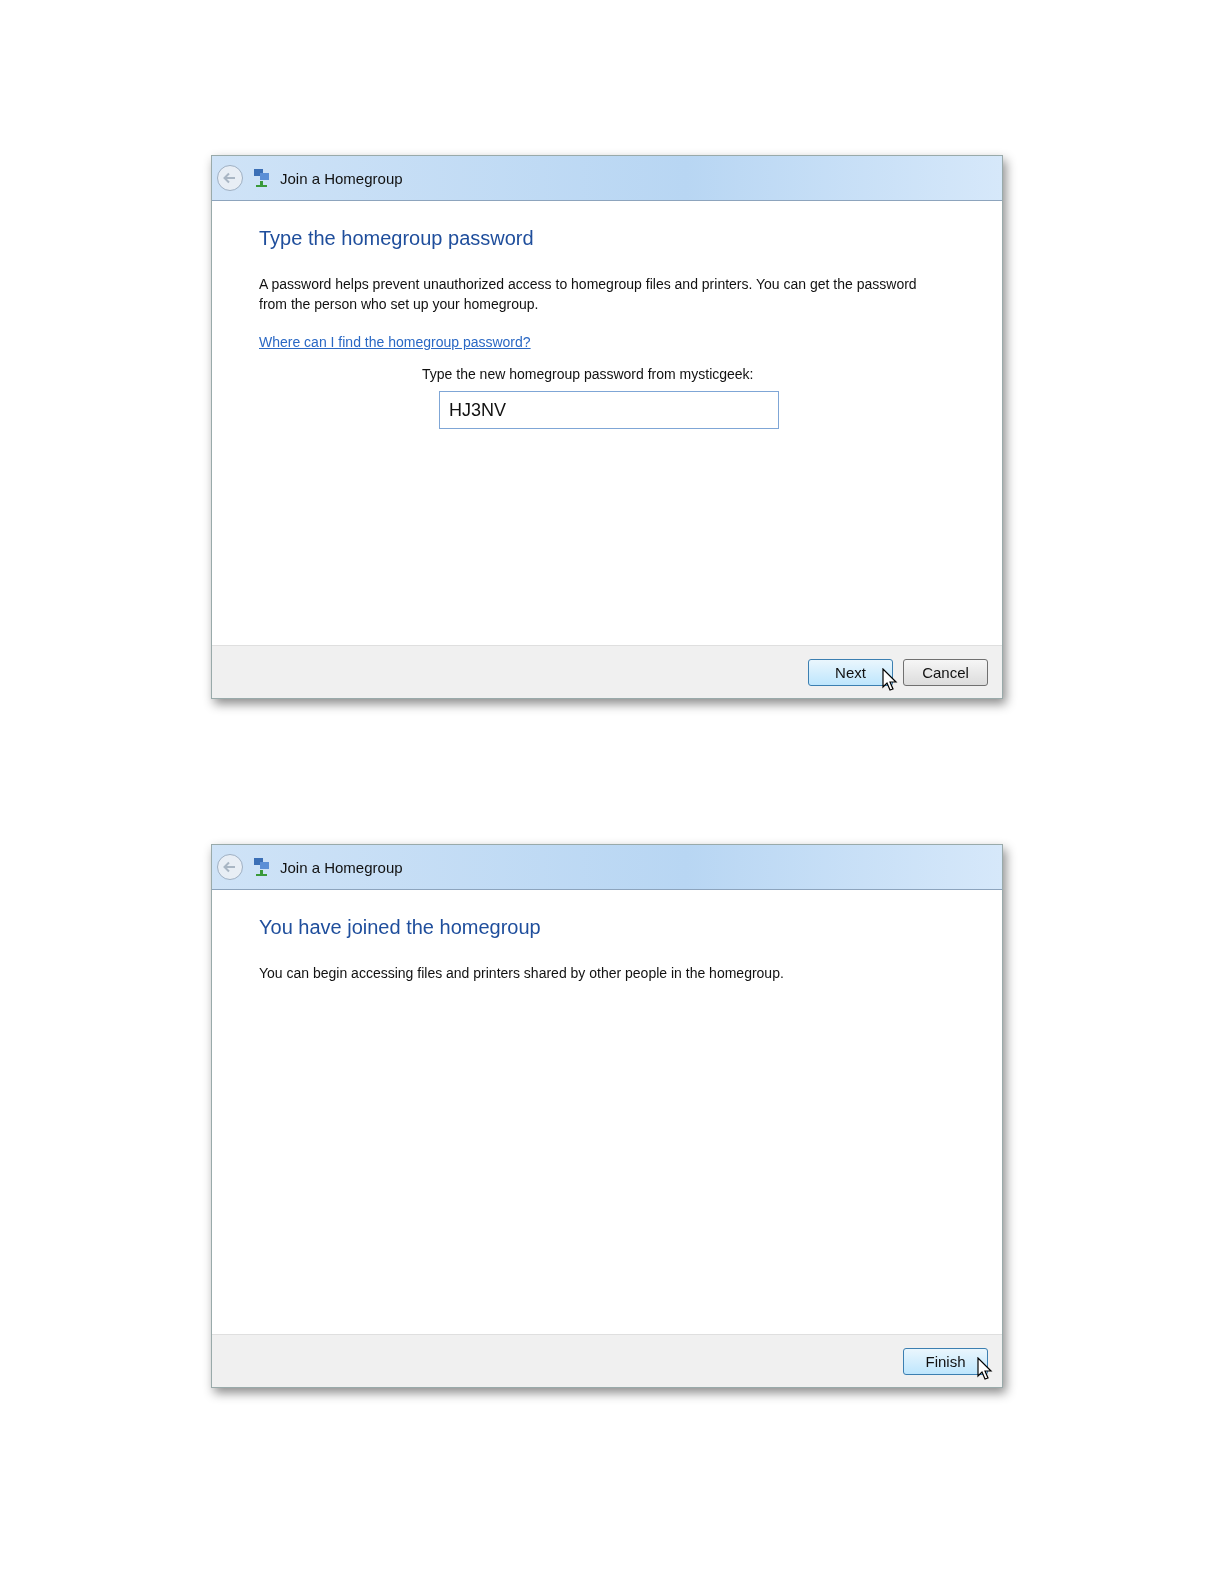 This screenshot has height=1585, width=1225. Describe the element at coordinates (400, 927) in the screenshot. I see `dialog-heading: You have joined the homegroup` at that location.